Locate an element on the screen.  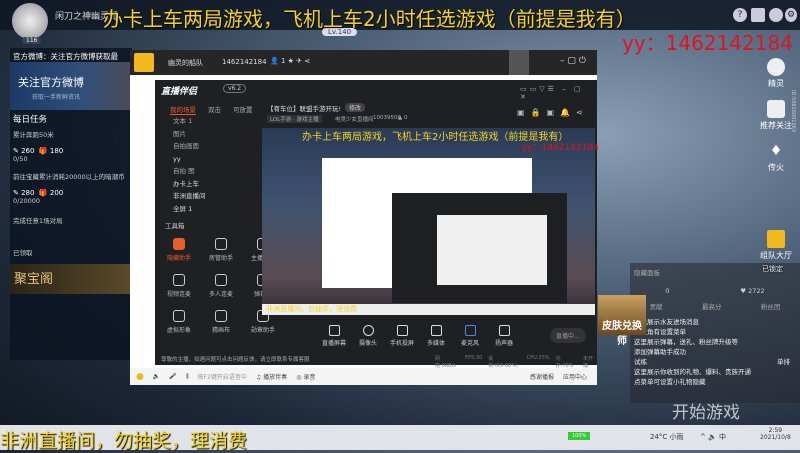
stream-title: 【有车位】联盟手游开玩! is located at coordinates (304, 108).